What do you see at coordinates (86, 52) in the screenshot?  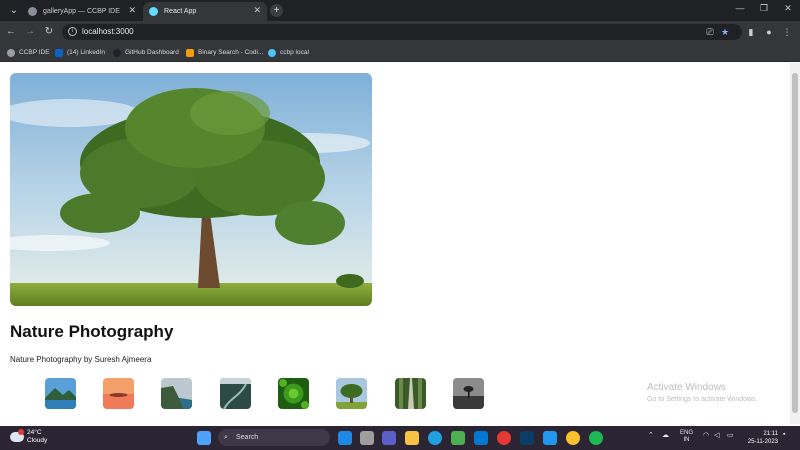 I see `bookmark-label: (14) LinkedIn` at bounding box center [86, 52].